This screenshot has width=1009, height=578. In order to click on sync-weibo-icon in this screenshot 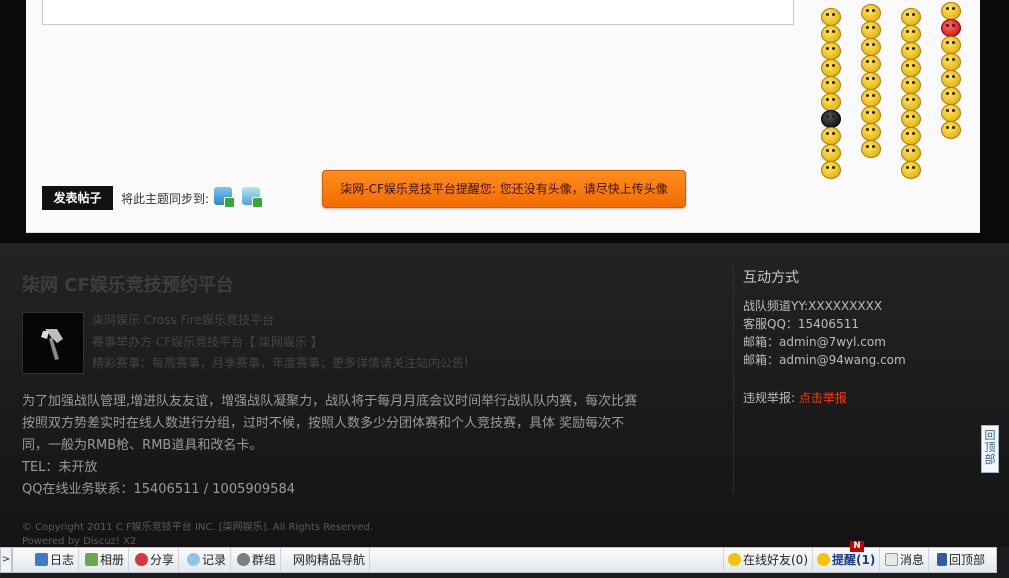, I will do `click(224, 197)`.